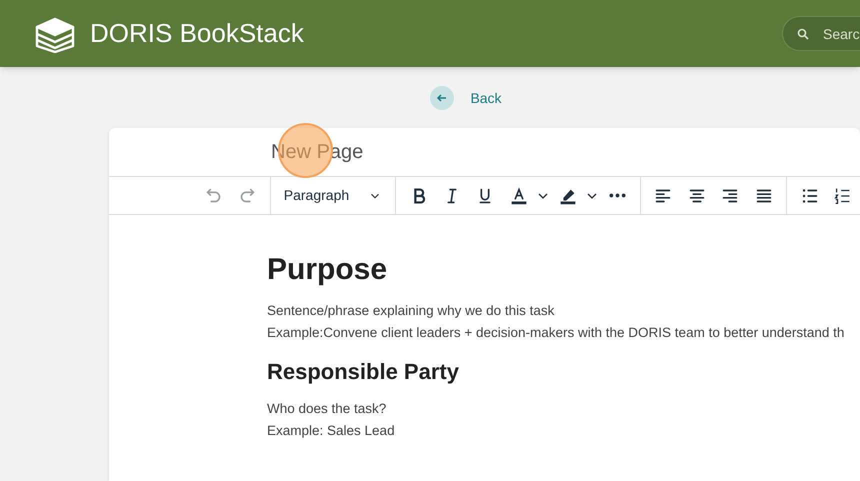 This screenshot has width=860, height=481. Describe the element at coordinates (556, 333) in the screenshot. I see `paragraph: Example:Convene client leaders + decision-makers with the DORIS team to better understand th` at that location.